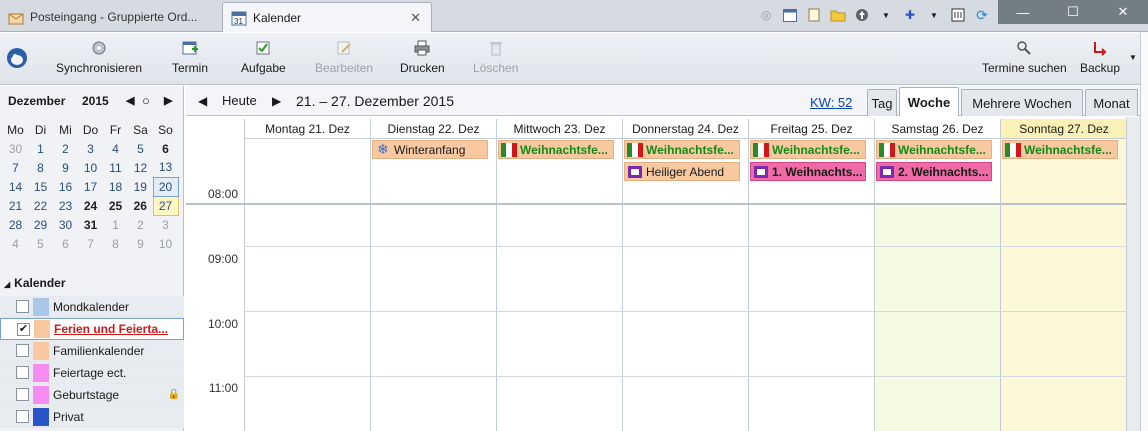  Describe the element at coordinates (40, 205) in the screenshot. I see `mini-calendar-day: 22` at that location.